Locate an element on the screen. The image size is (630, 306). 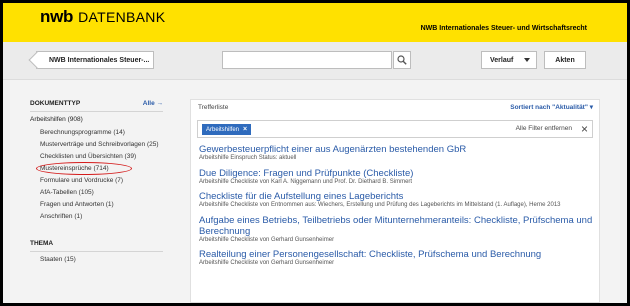
akten-button: Akten is located at coordinates (565, 60).